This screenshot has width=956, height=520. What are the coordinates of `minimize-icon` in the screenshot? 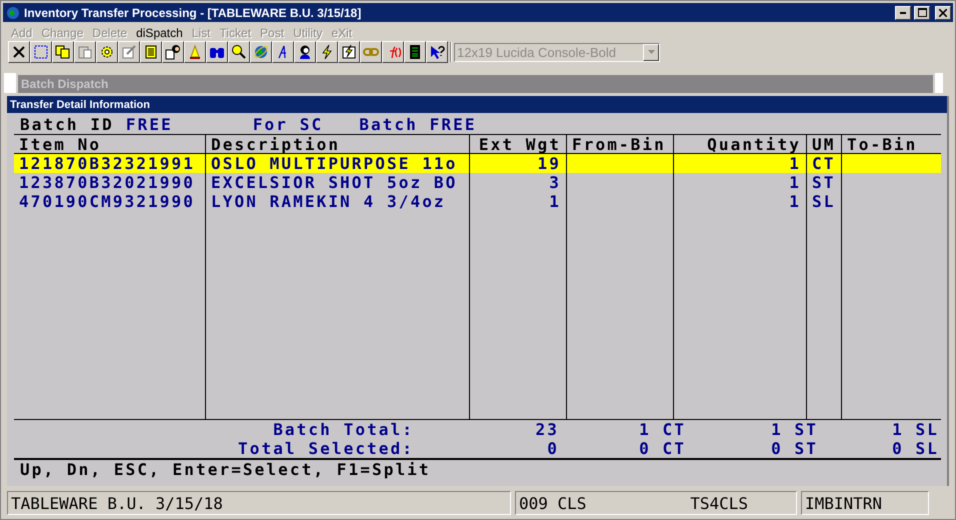 It's located at (903, 13).